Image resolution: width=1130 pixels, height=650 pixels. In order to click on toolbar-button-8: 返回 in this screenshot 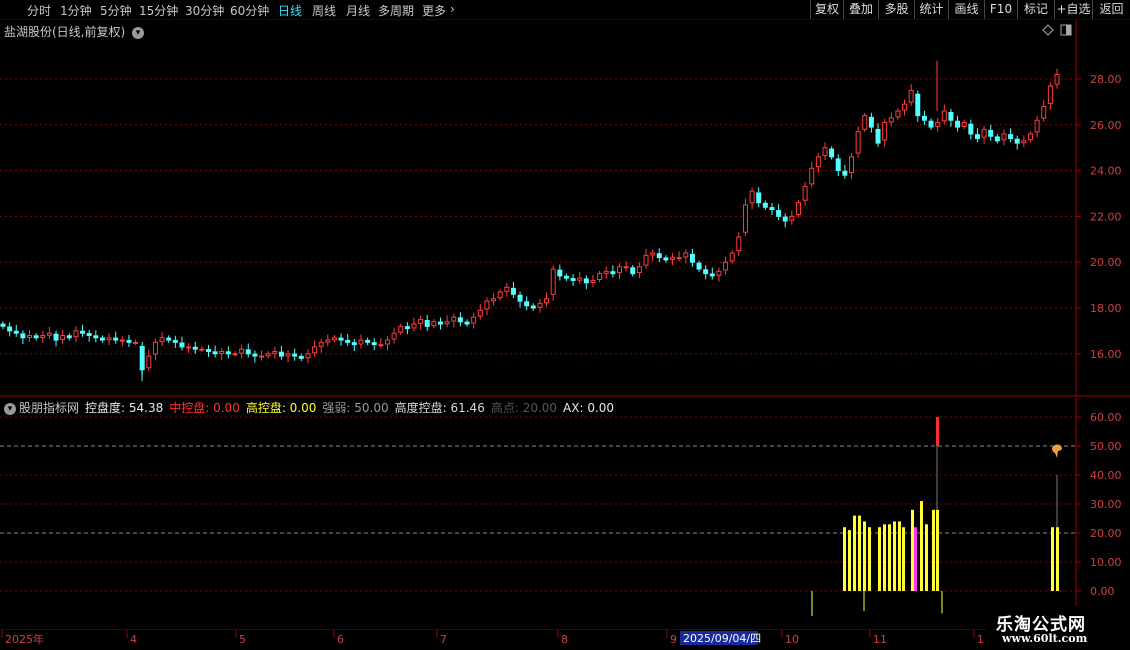, I will do `click(1111, 9)`.